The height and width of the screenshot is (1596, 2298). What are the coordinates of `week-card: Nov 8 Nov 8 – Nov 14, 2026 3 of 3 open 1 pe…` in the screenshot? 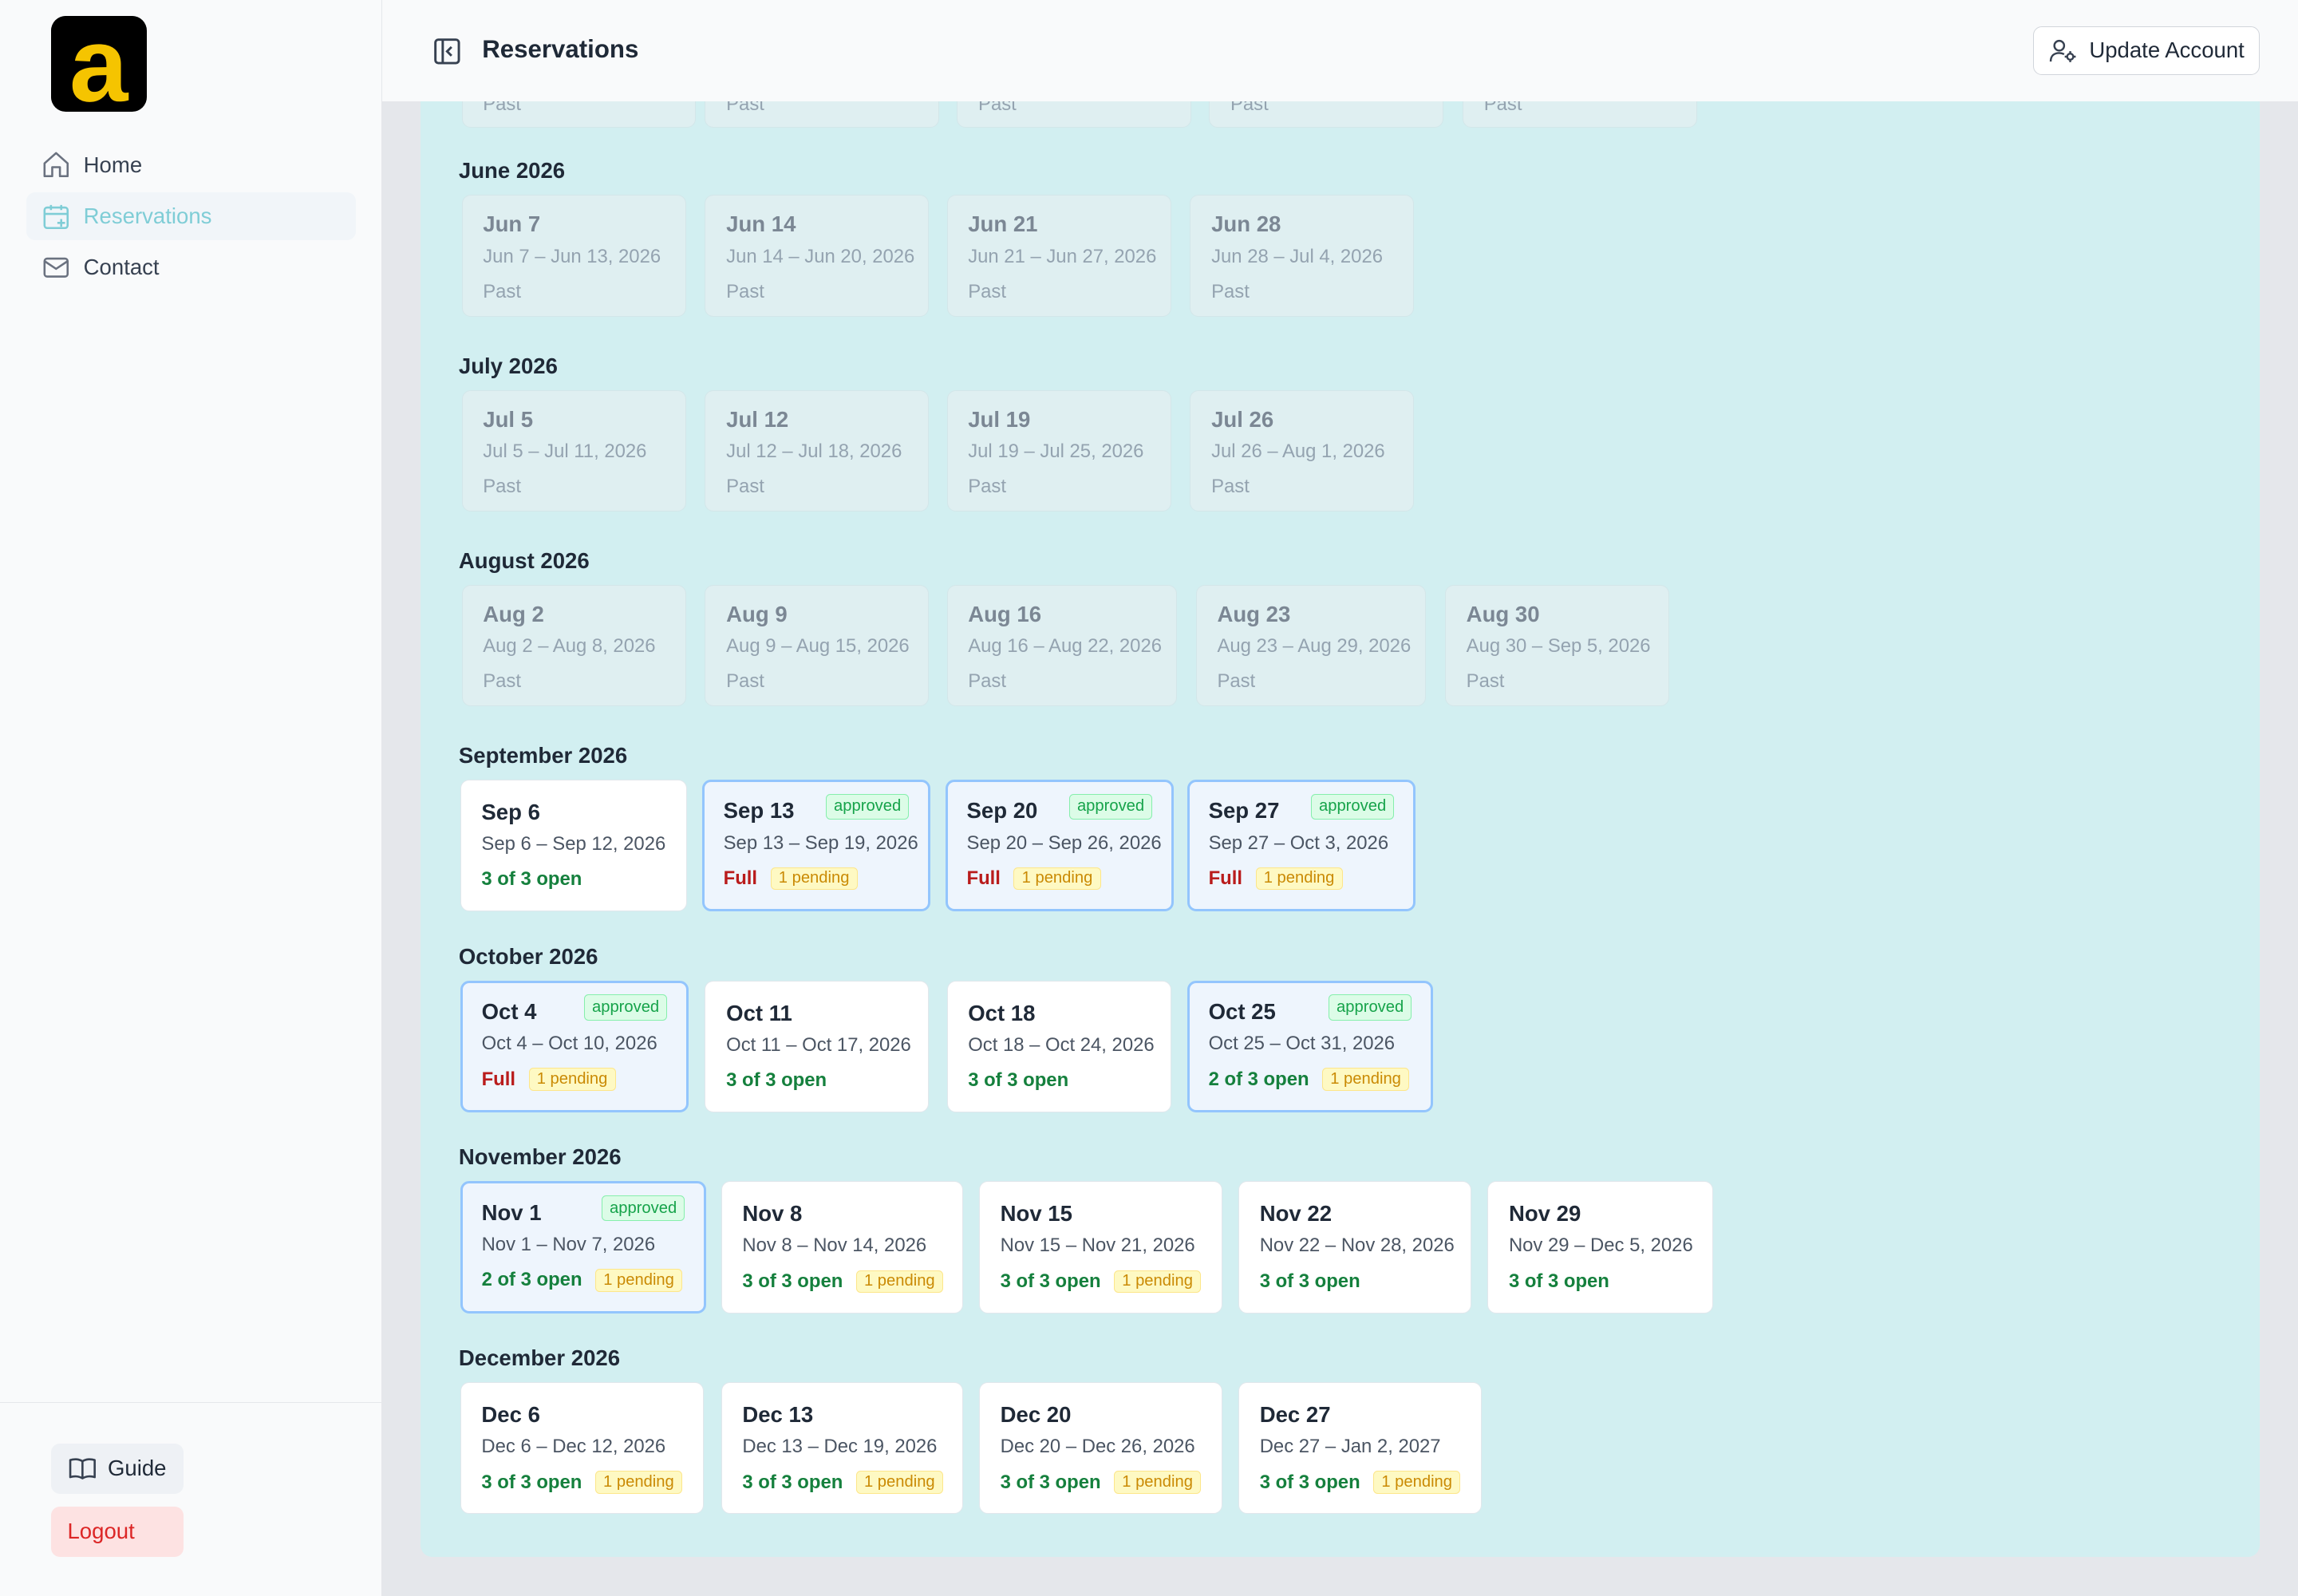 It's located at (842, 1247).